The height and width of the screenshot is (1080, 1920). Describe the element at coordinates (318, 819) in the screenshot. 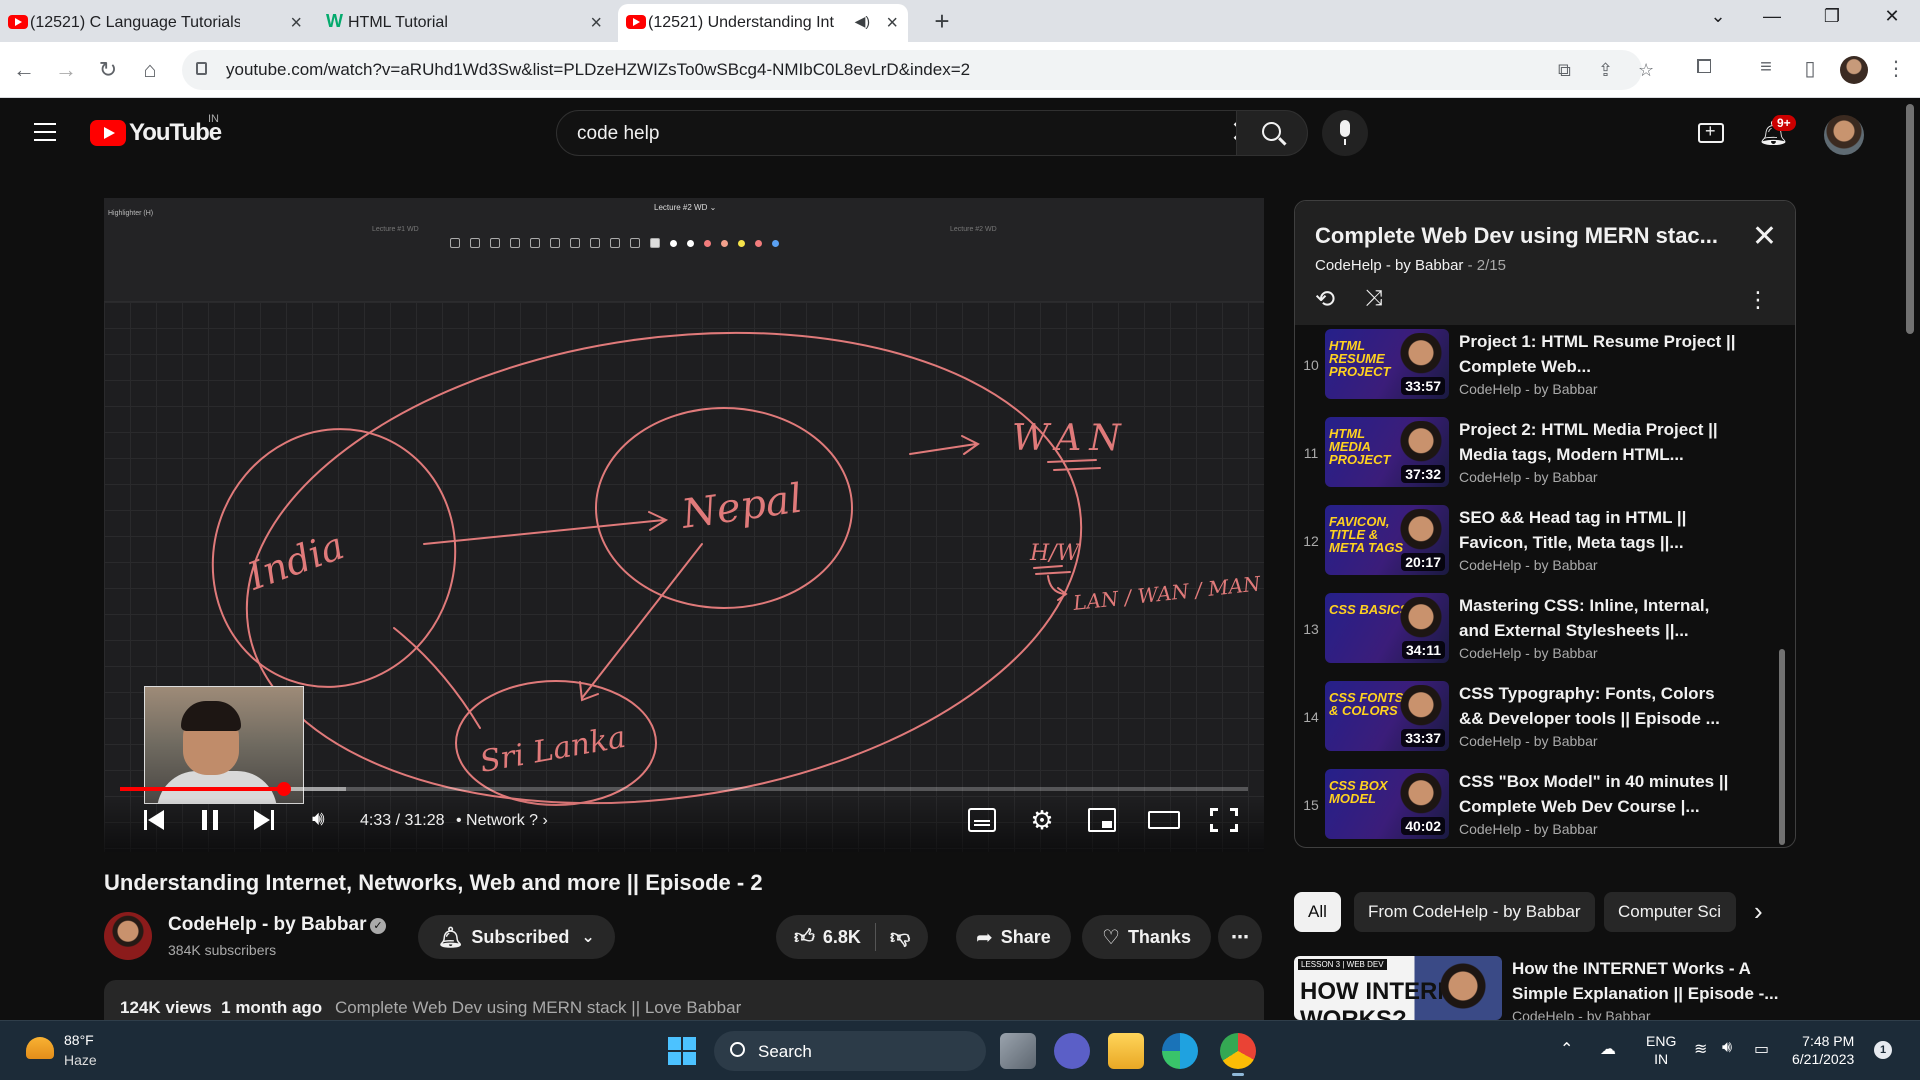

I see `volume-icon: 🔊︎` at that location.